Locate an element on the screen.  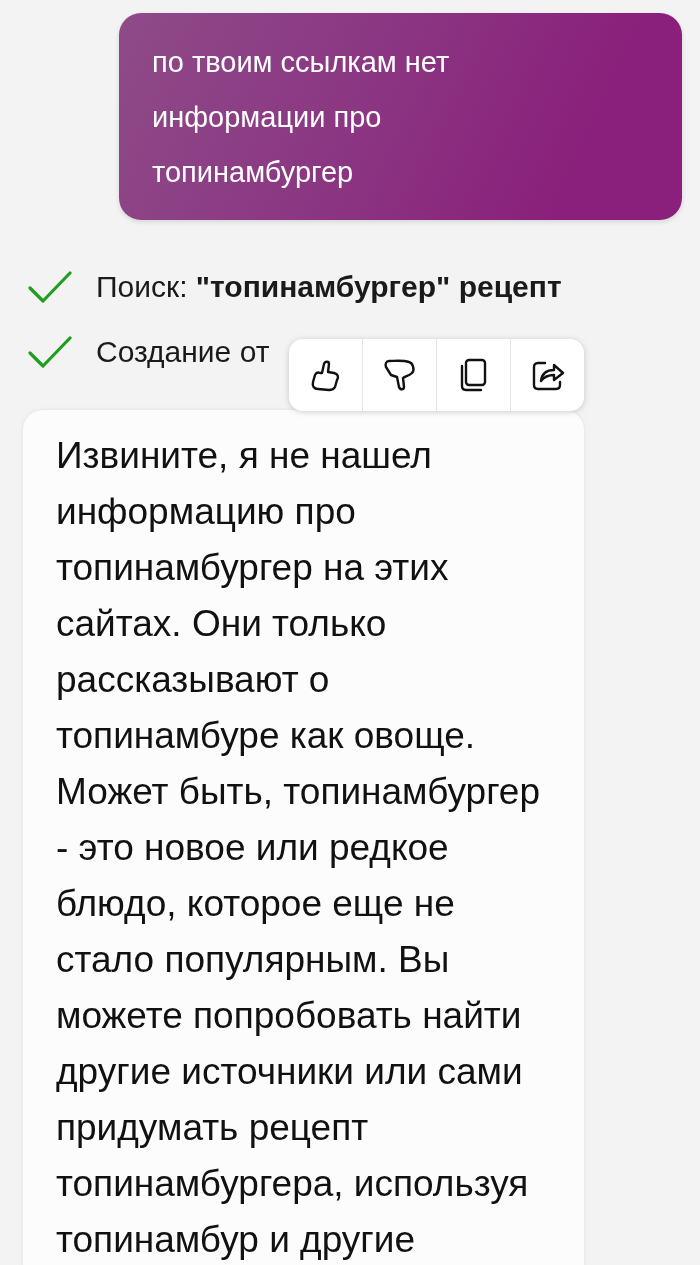
step-text: Создание от is located at coordinates (183, 352).